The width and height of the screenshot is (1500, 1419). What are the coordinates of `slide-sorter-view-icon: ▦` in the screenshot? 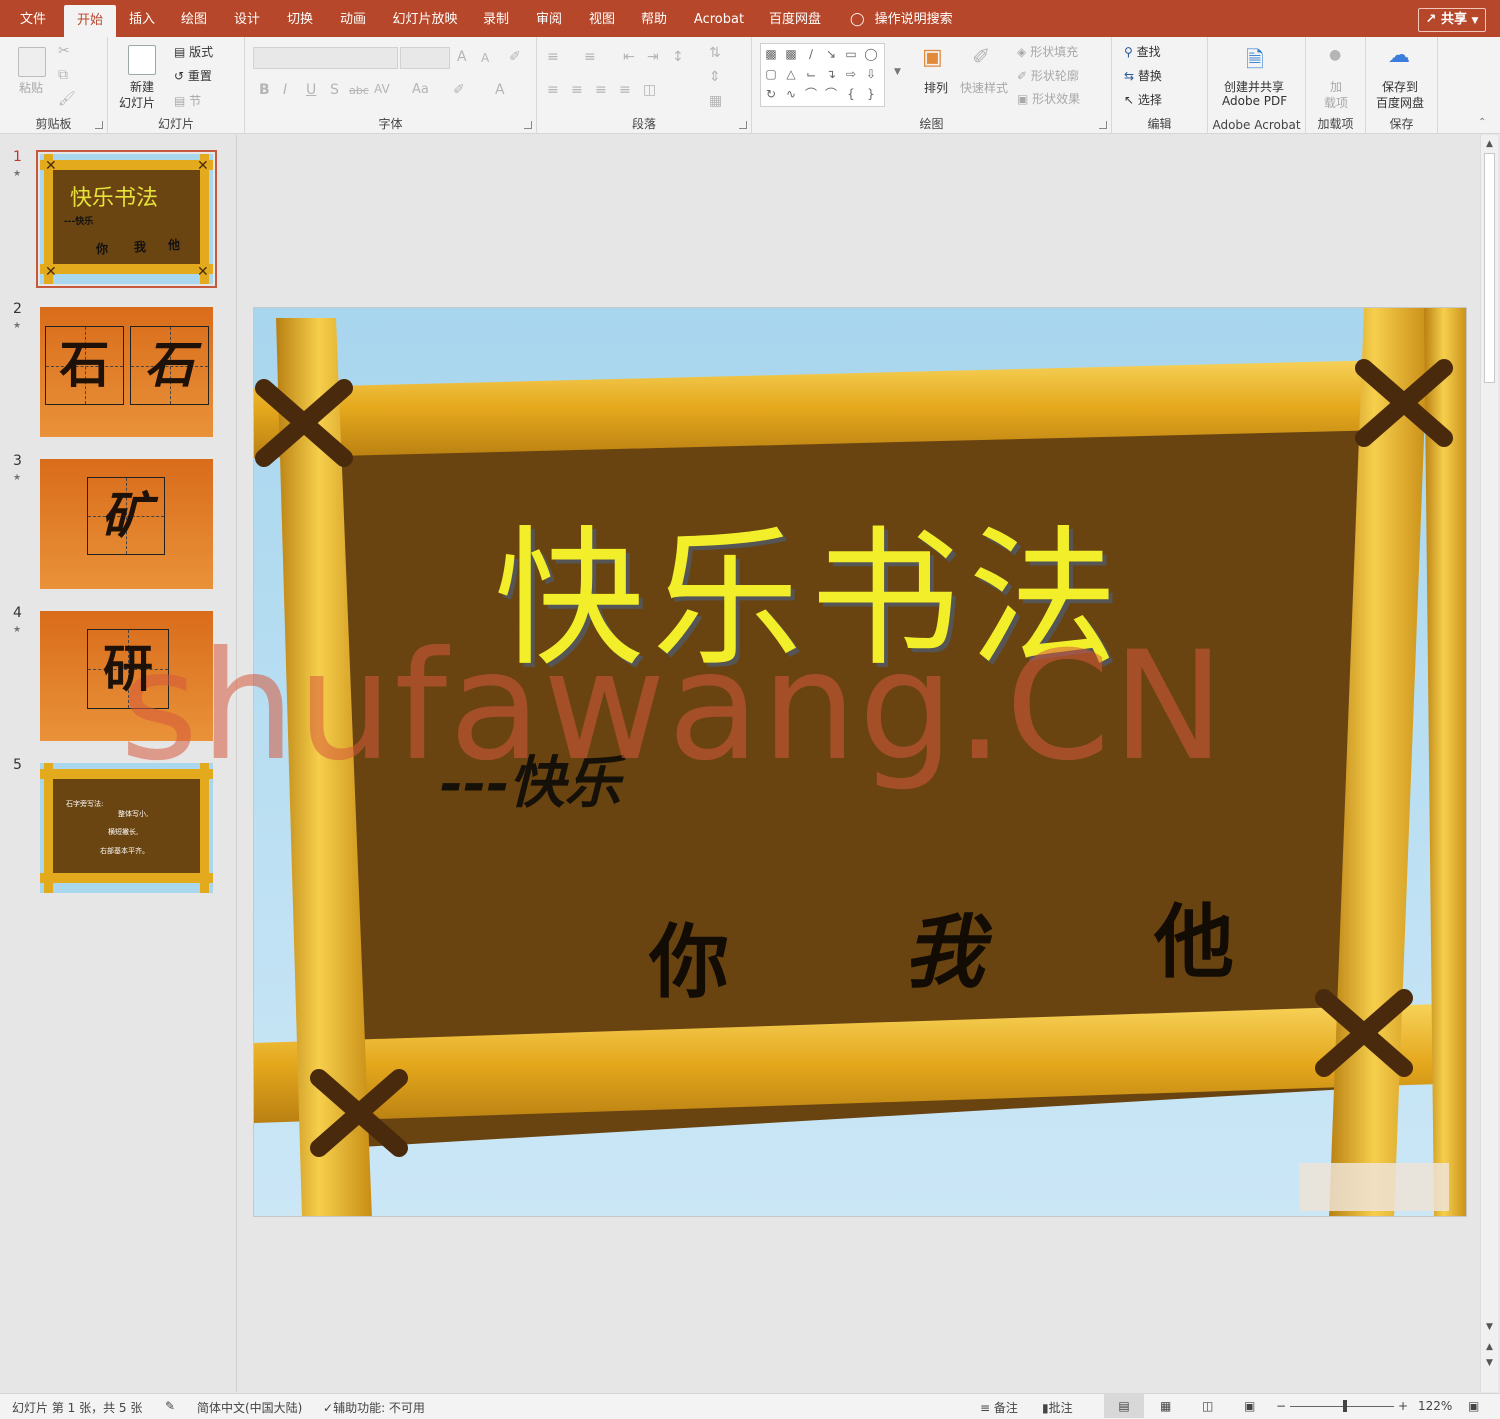 It's located at (1165, 1406).